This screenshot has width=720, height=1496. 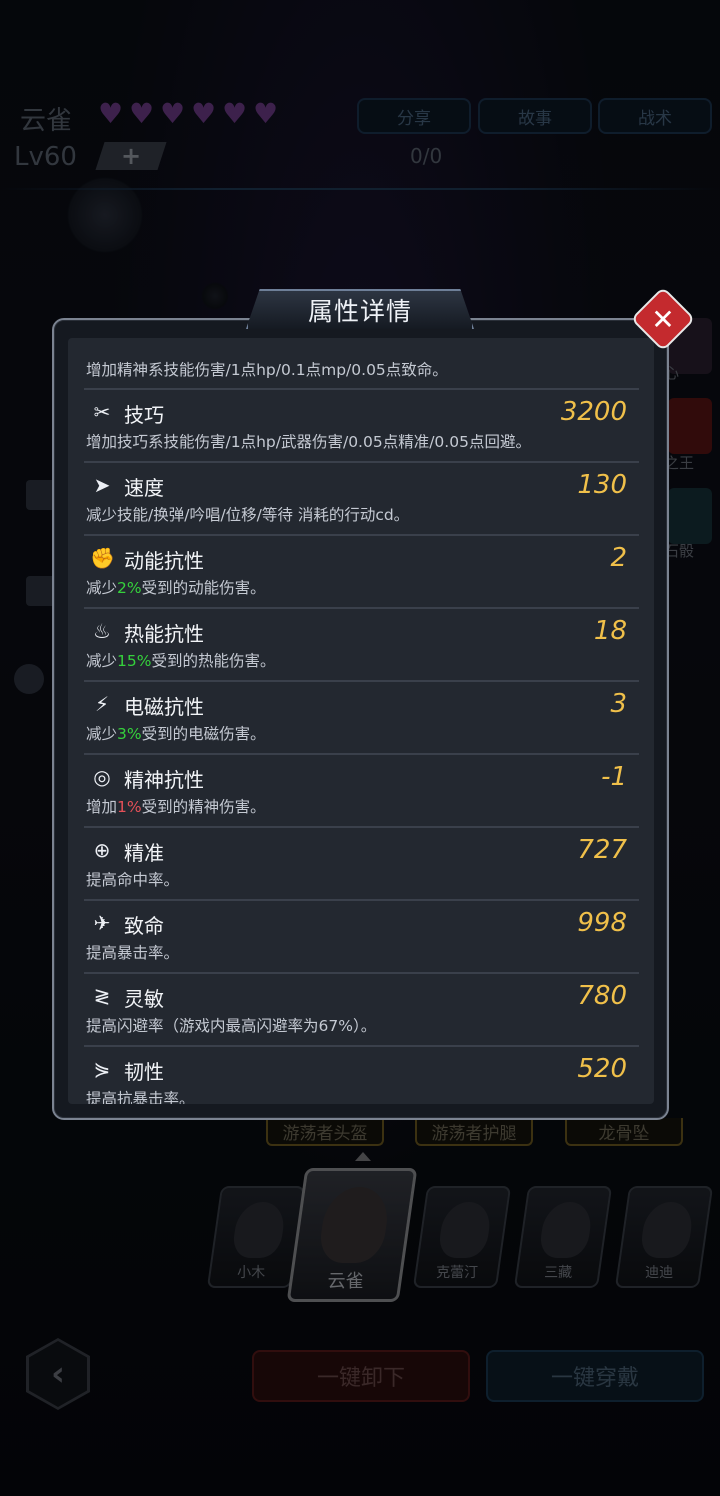 What do you see at coordinates (618, 704) in the screenshot?
I see `attribute-value: 3` at bounding box center [618, 704].